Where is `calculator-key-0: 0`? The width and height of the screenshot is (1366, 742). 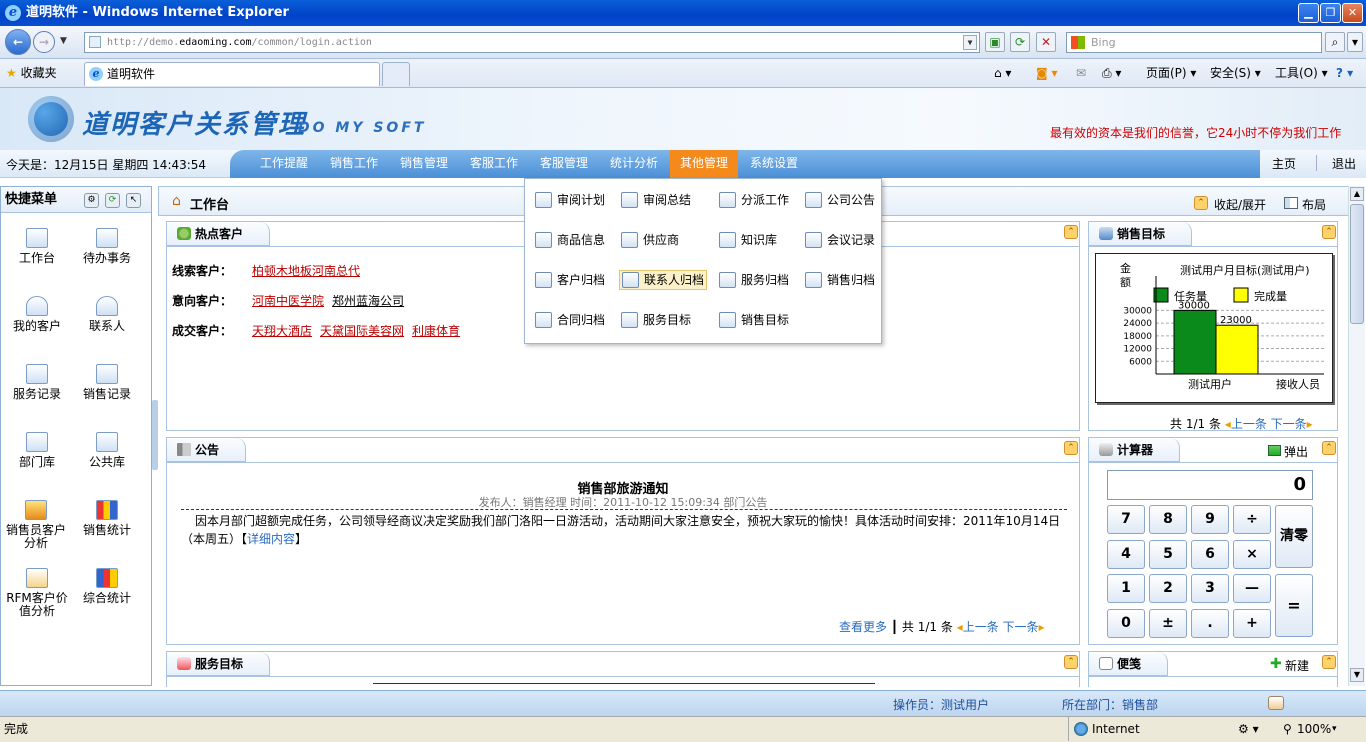
calculator-key-0: 0 is located at coordinates (1126, 623).